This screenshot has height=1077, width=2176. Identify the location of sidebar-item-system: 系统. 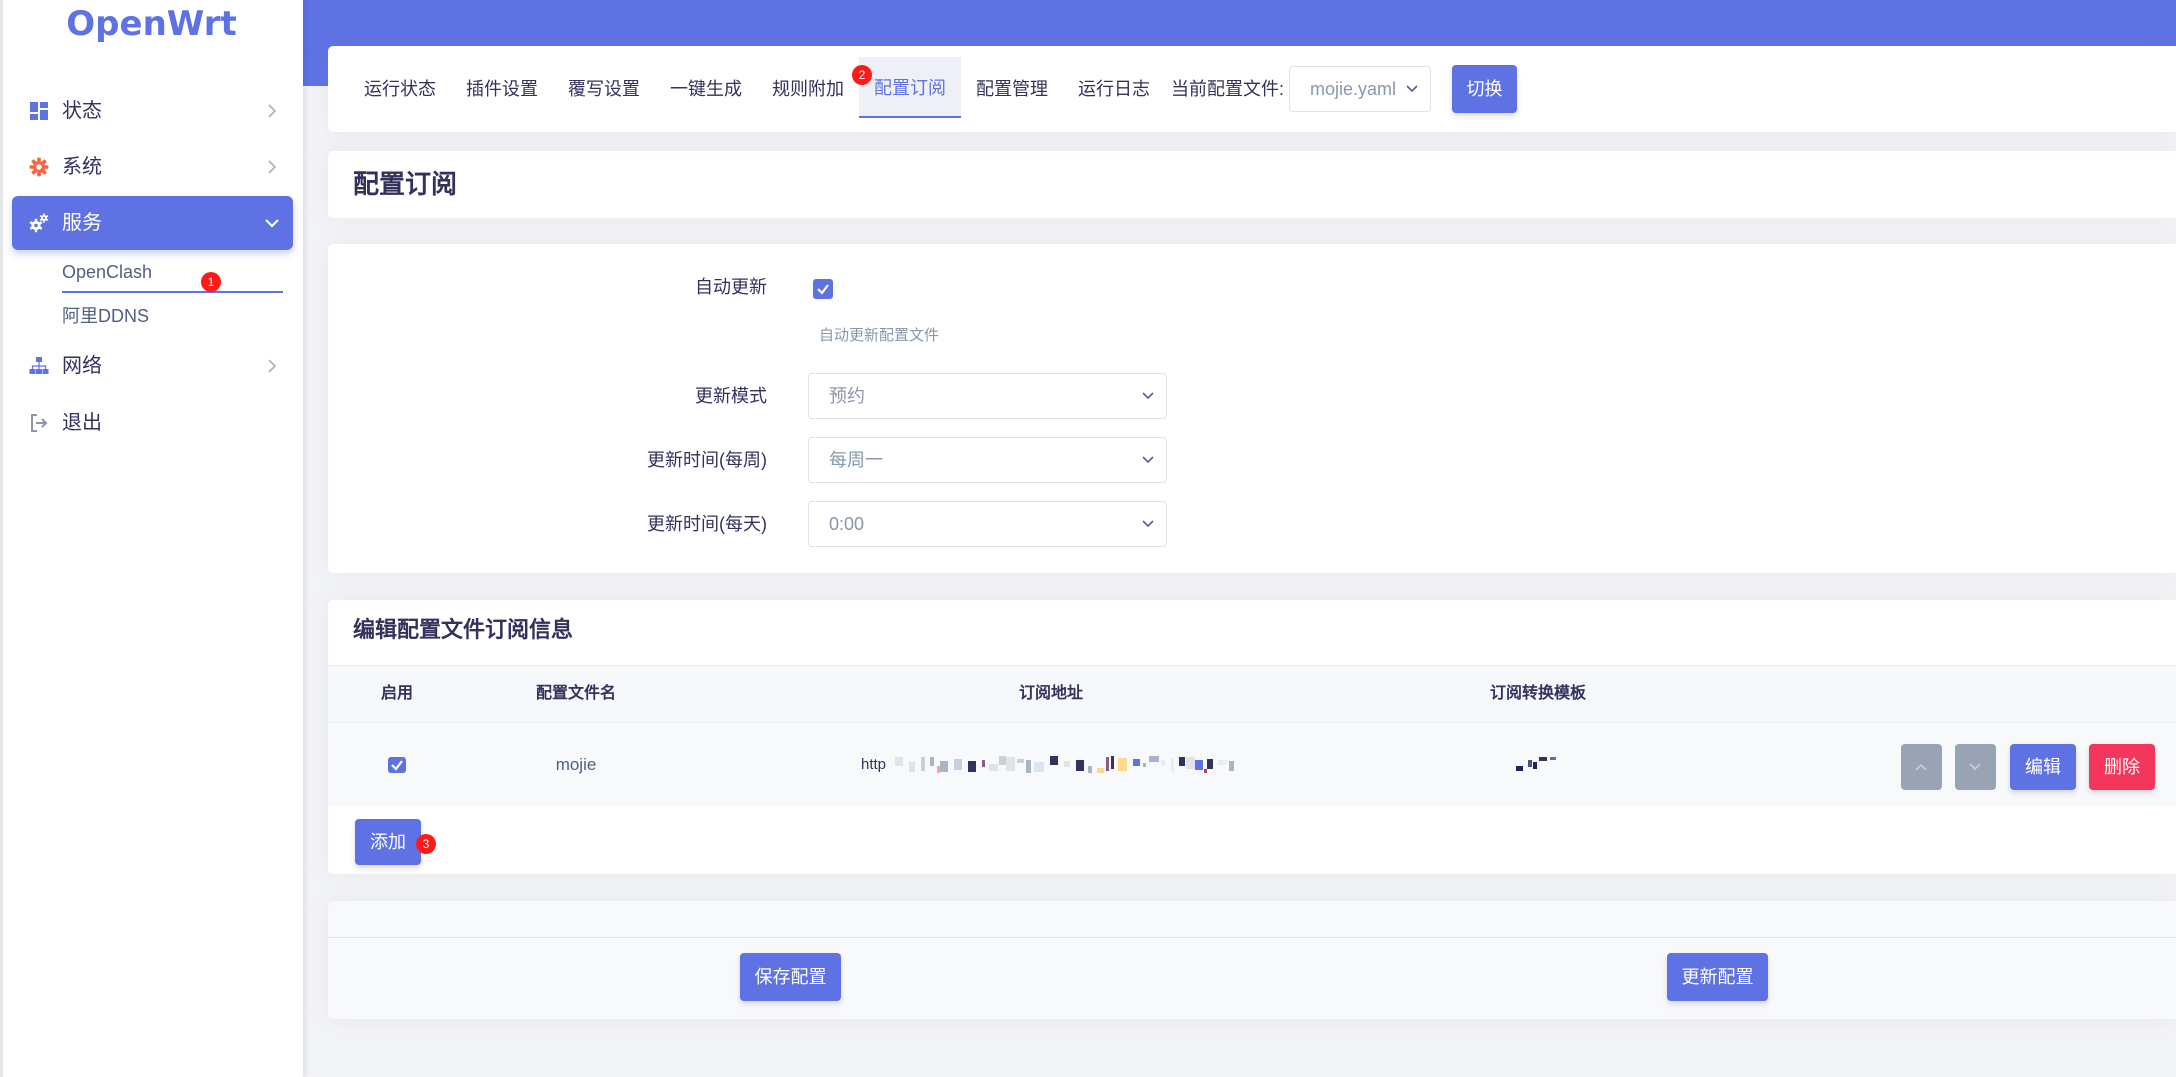
(152, 167).